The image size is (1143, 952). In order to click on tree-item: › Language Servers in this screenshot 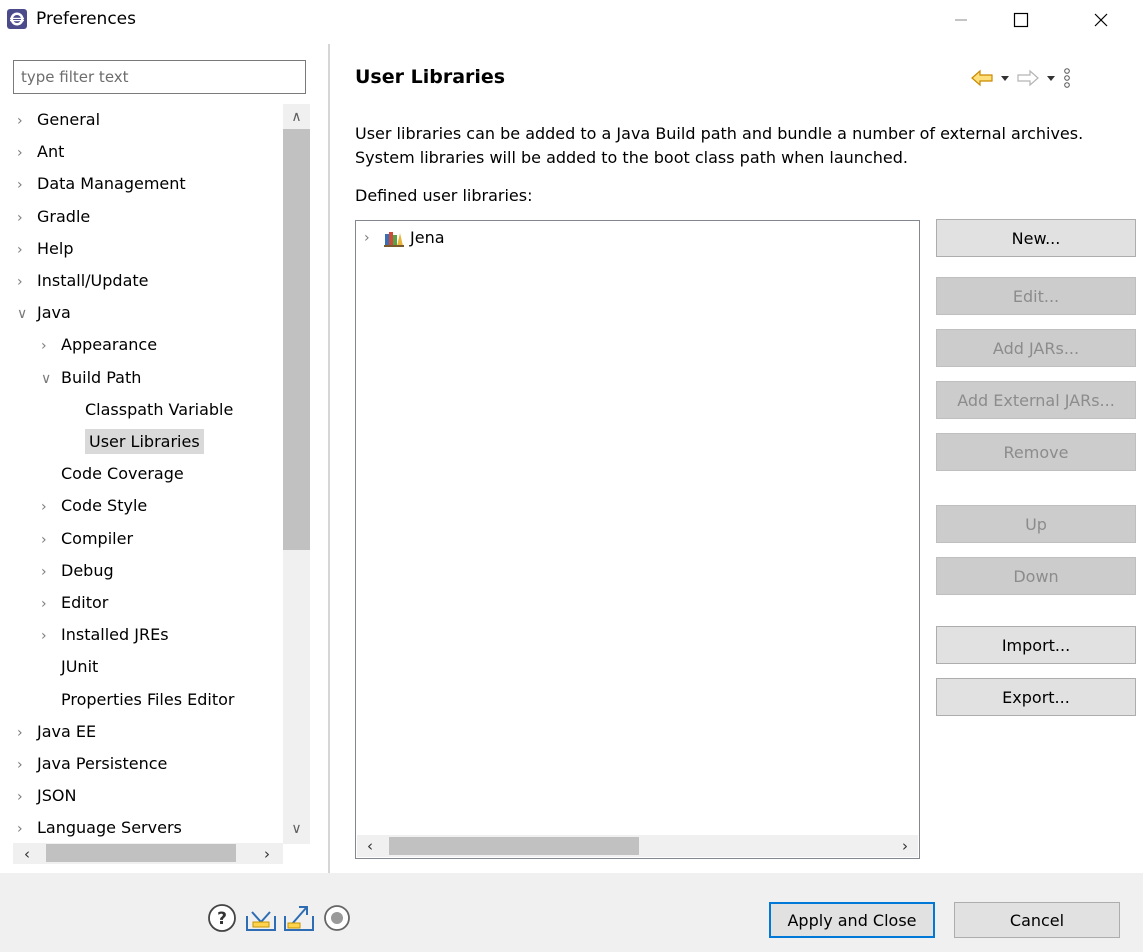, I will do `click(99, 828)`.